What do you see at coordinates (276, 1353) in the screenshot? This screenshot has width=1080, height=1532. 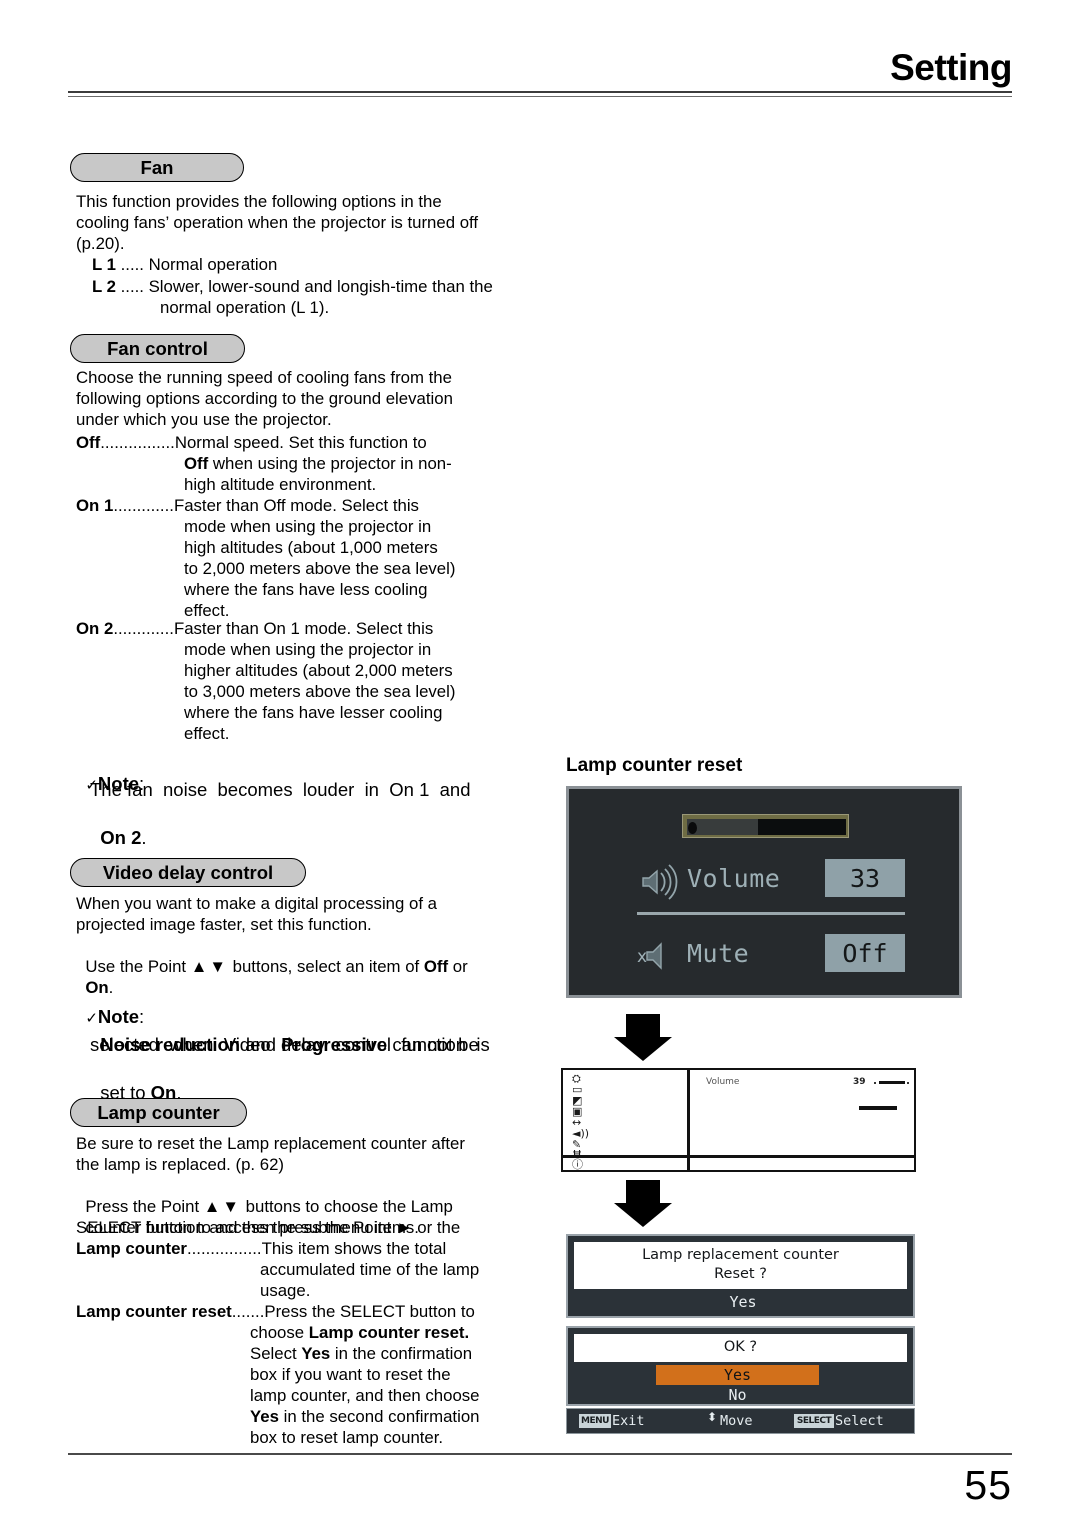 I see `def2-l2-a: Select` at bounding box center [276, 1353].